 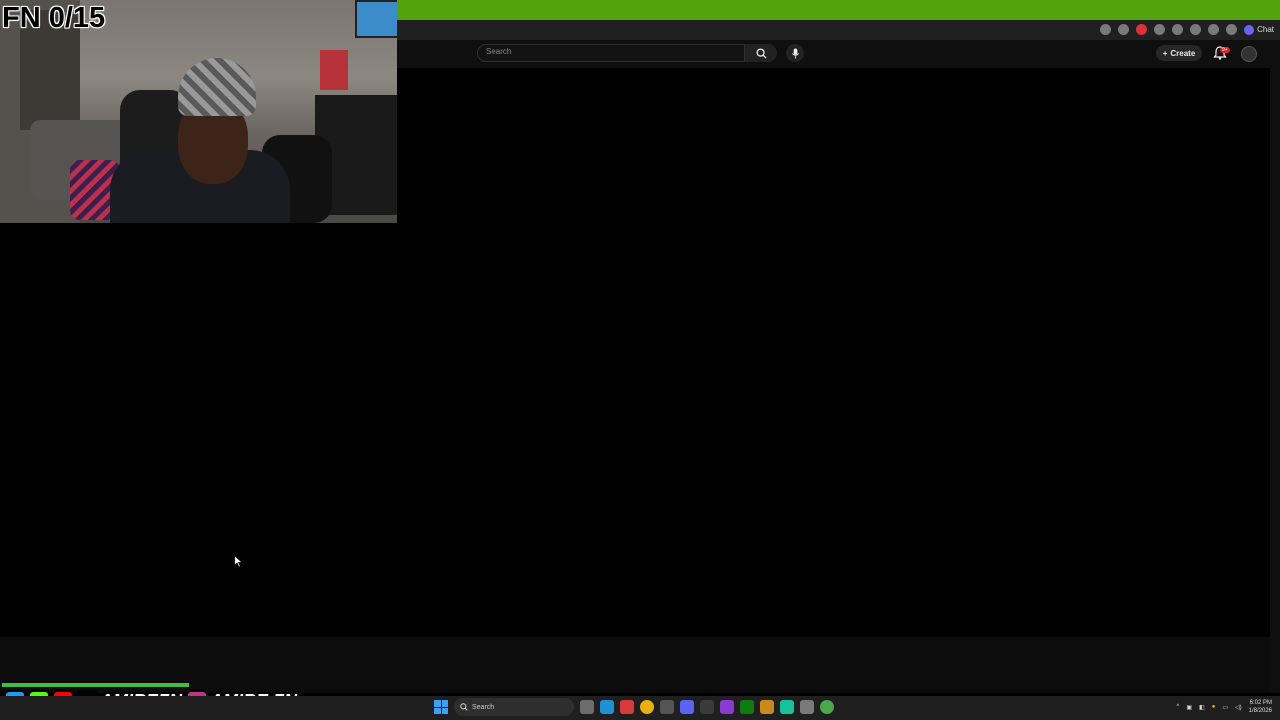 I want to click on clock-time: 6:02 PM, so click(x=1260, y=703).